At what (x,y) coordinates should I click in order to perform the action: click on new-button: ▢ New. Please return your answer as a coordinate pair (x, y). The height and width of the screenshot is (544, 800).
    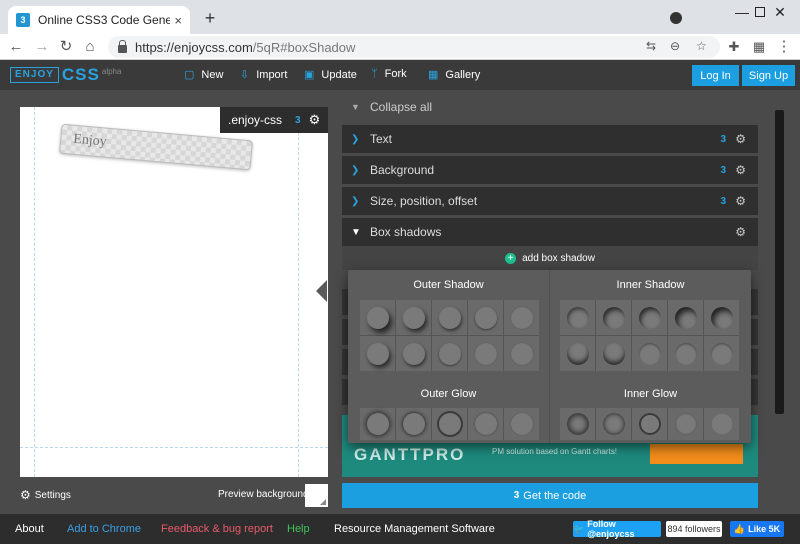
    Looking at the image, I should click on (204, 75).